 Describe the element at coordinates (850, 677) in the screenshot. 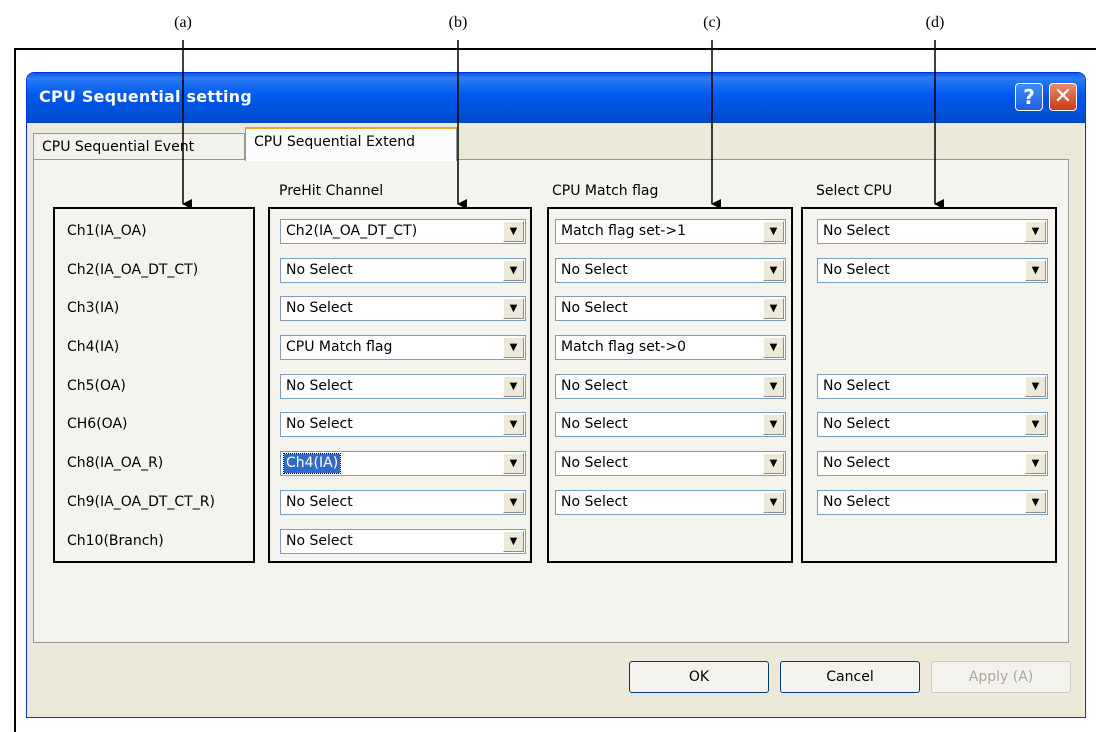

I see `cancel-button: Cancel` at that location.